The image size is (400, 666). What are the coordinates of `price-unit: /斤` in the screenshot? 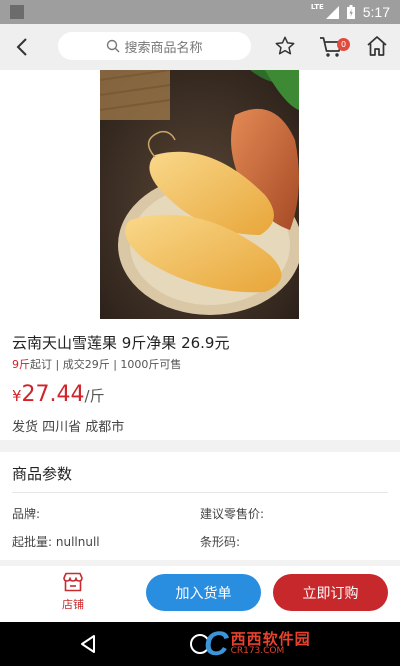 It's located at (94, 396).